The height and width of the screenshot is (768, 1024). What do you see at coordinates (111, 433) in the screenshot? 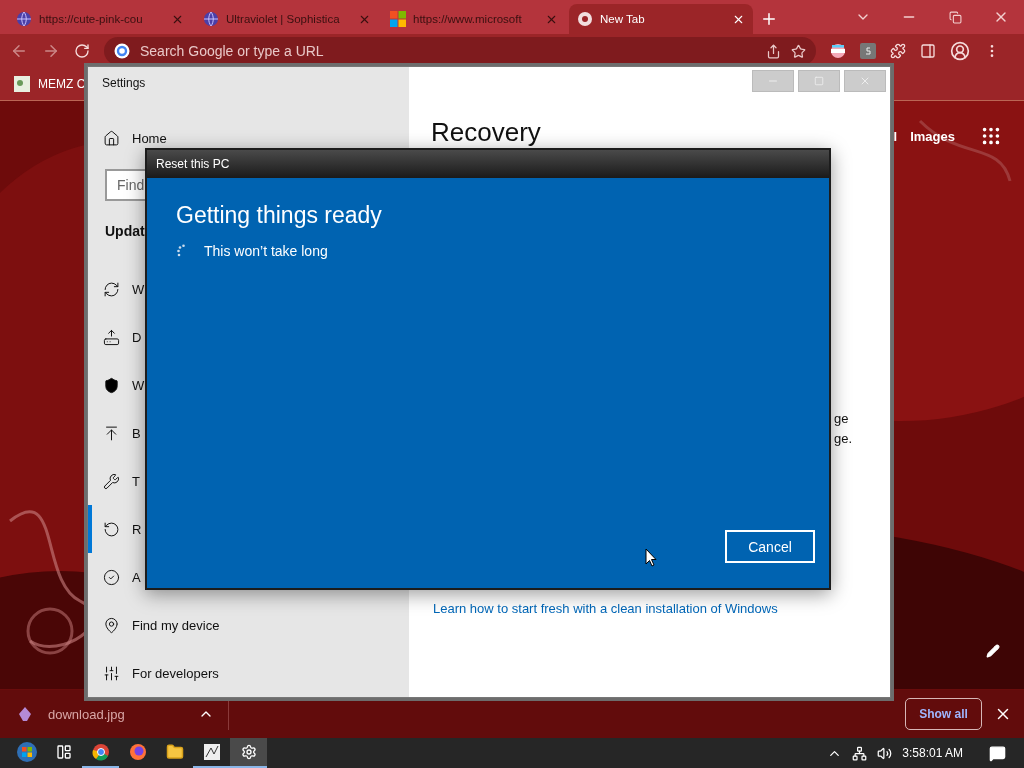
I see `upload-arrow-icon` at bounding box center [111, 433].